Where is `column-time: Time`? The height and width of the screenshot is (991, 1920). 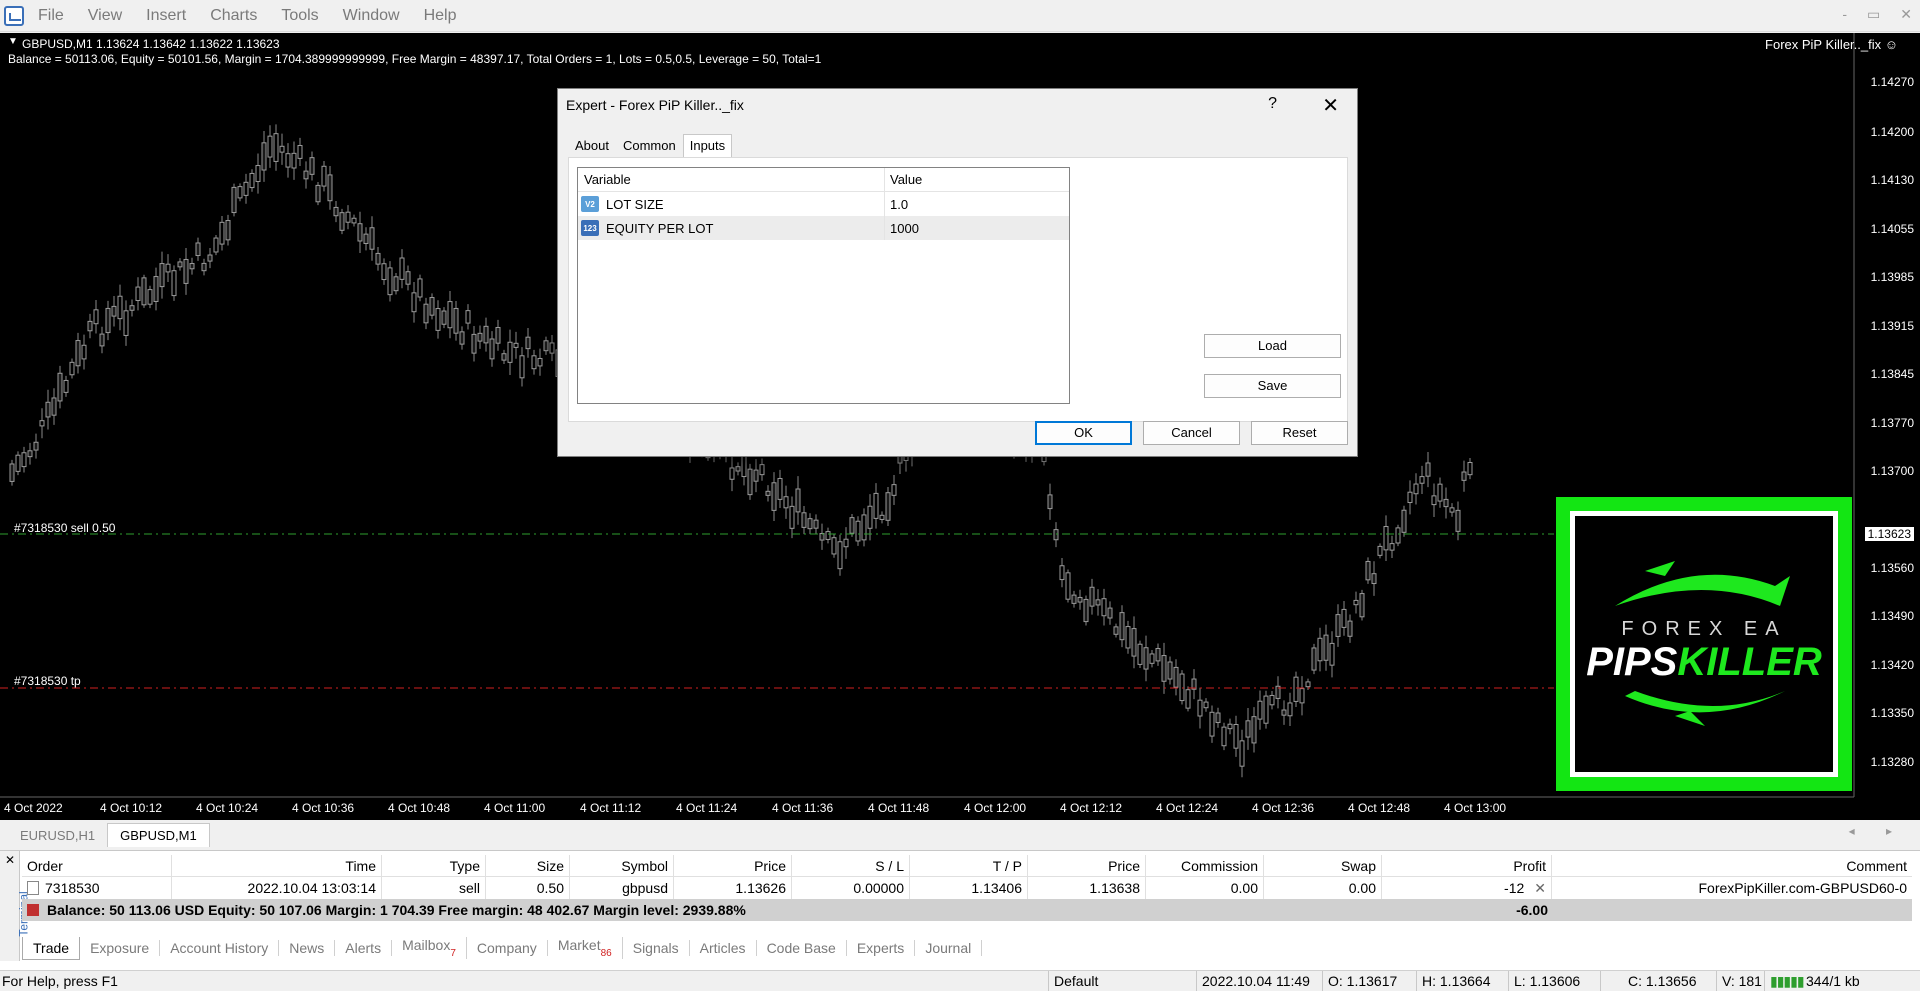 column-time: Time is located at coordinates (277, 865).